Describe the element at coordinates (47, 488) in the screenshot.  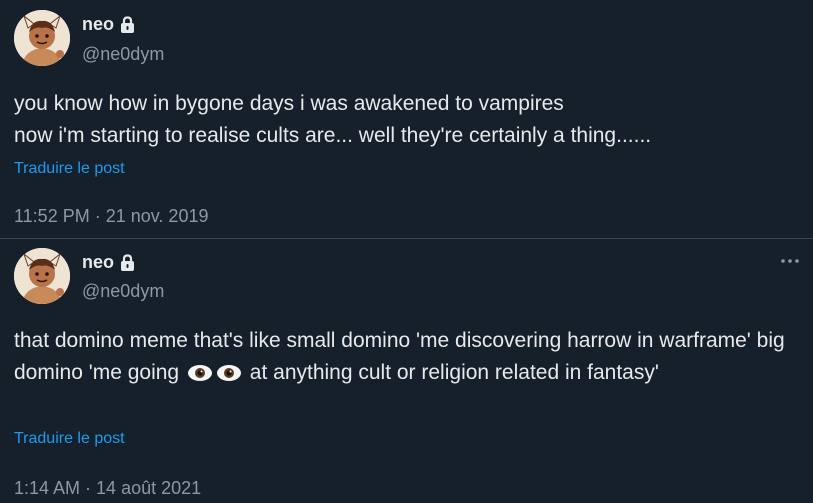
I see `post-time: 1:14 AM` at that location.